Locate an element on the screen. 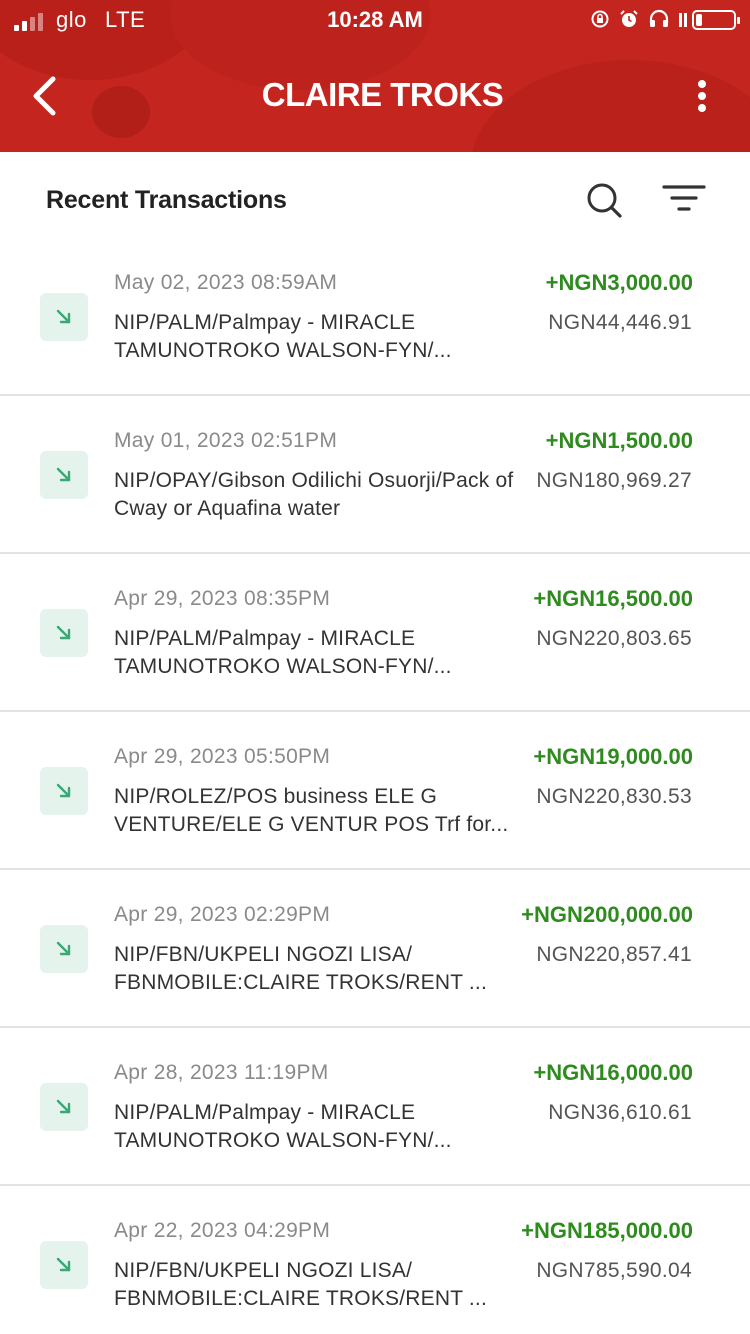 The height and width of the screenshot is (1334, 750). search-icon is located at coordinates (604, 200).